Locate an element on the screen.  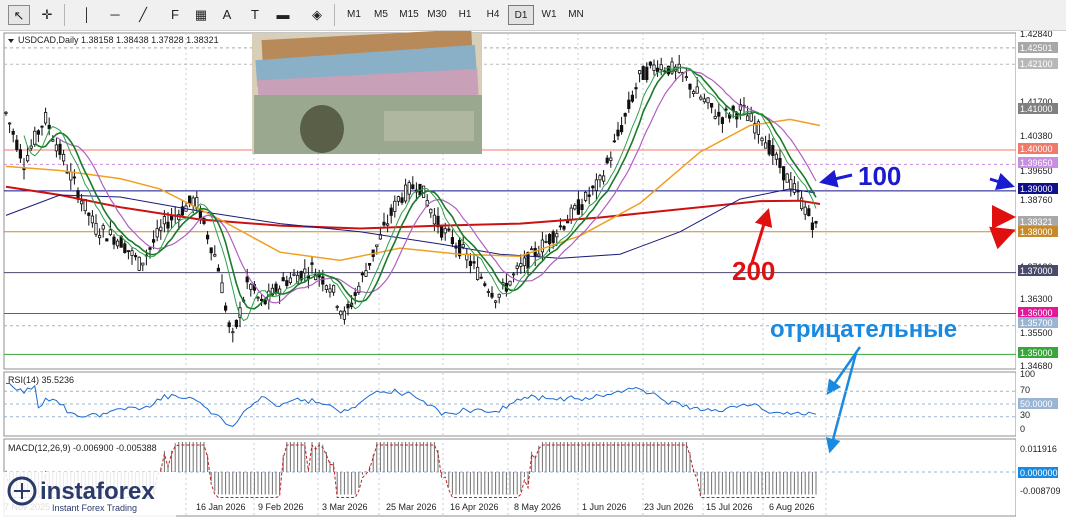
date-label: 25 Mar 2026 is located at coordinates (411, 507).